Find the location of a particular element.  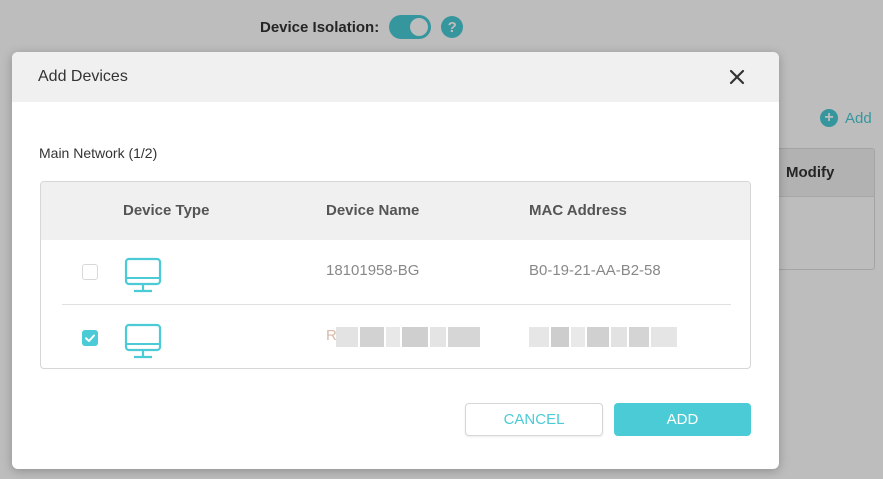

table-row: 18101958-BG B0-19-21-AA-B2-58 is located at coordinates (396, 272).